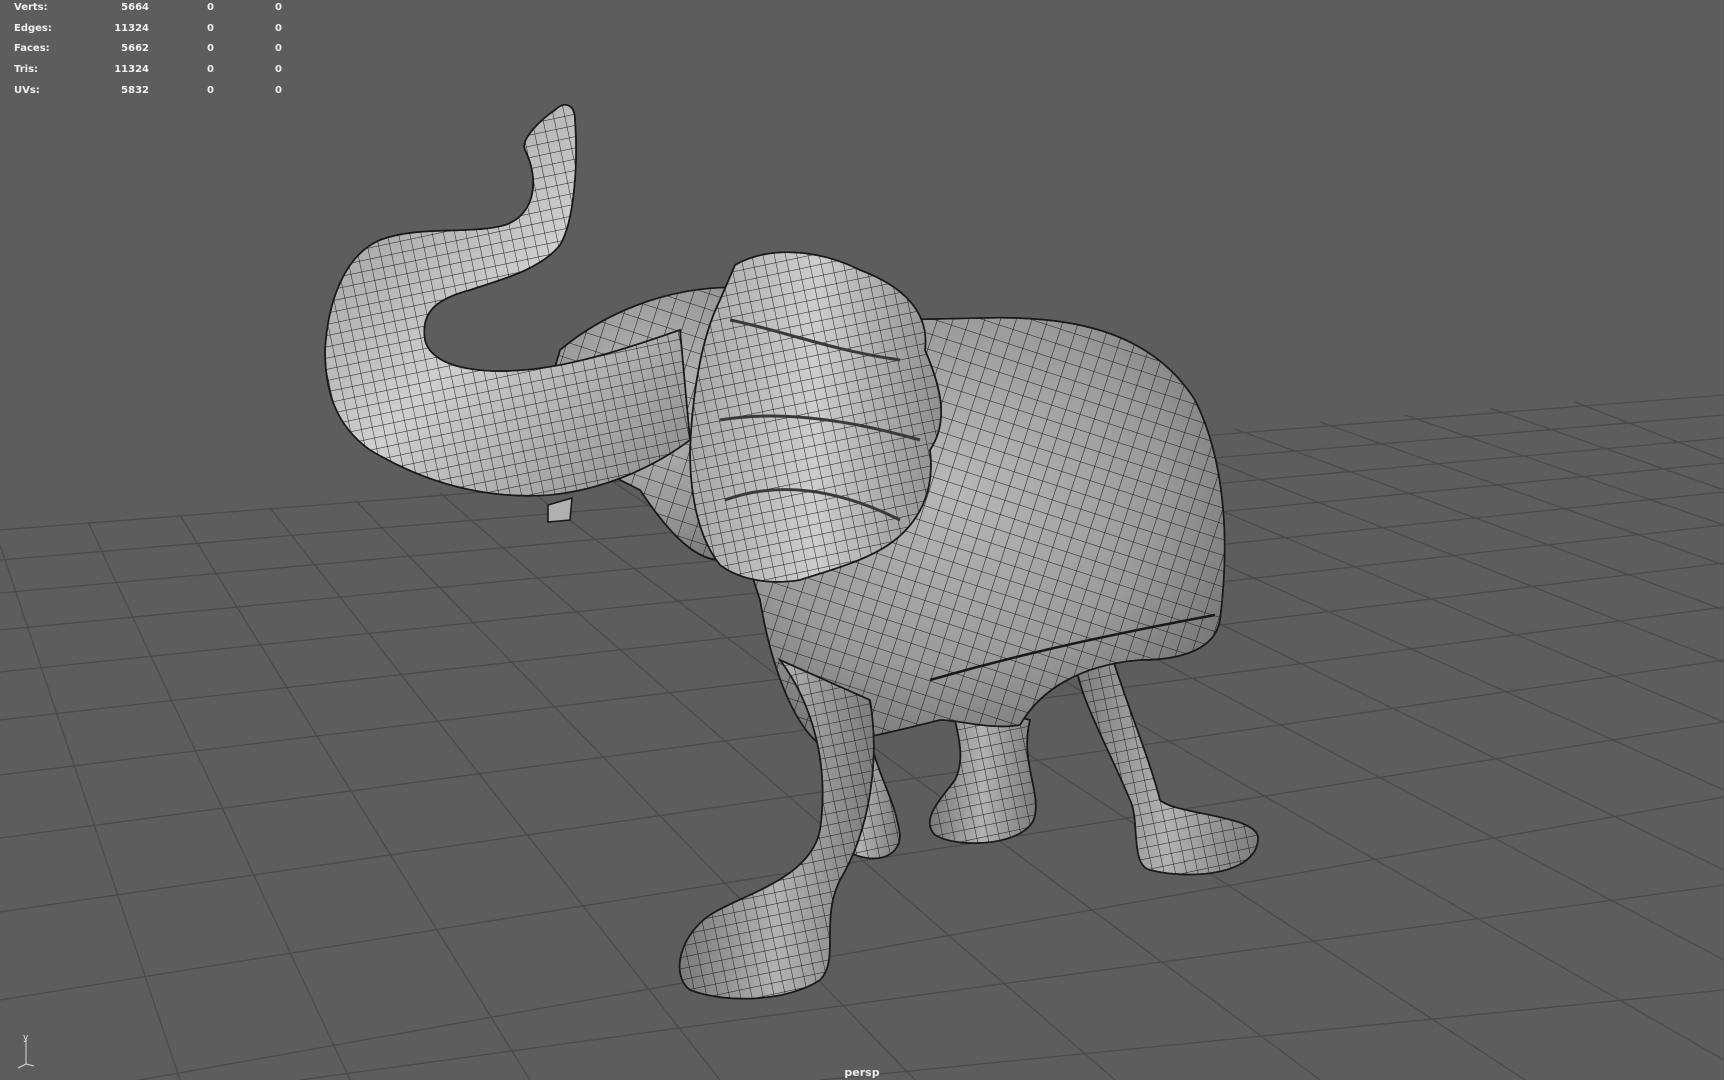 The height and width of the screenshot is (1080, 1724). I want to click on camera-name-label: persp, so click(862, 1072).